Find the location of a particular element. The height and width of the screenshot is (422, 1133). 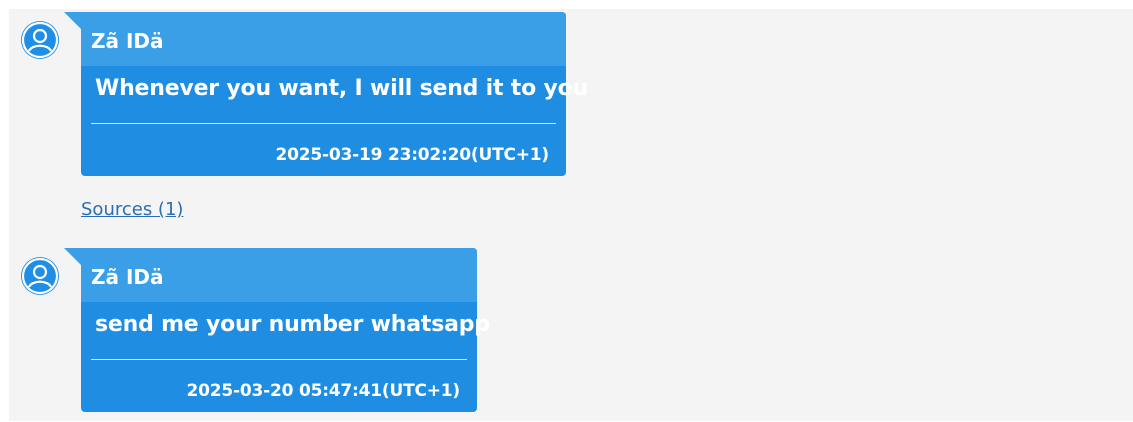

message-timestamp: 2025-03-19 23:02:20(UTC+1) is located at coordinates (412, 155).